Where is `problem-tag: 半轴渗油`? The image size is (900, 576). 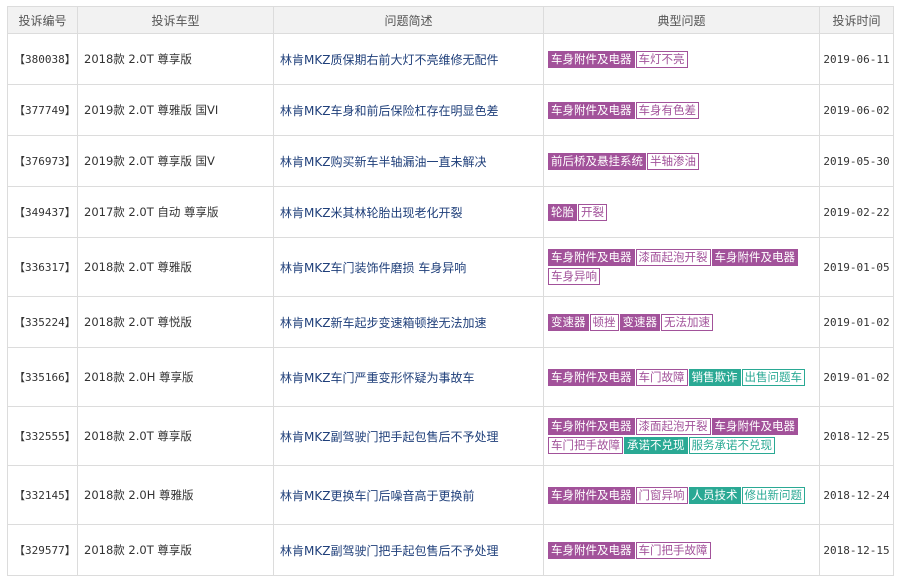
problem-tag: 半轴渗油 is located at coordinates (673, 161).